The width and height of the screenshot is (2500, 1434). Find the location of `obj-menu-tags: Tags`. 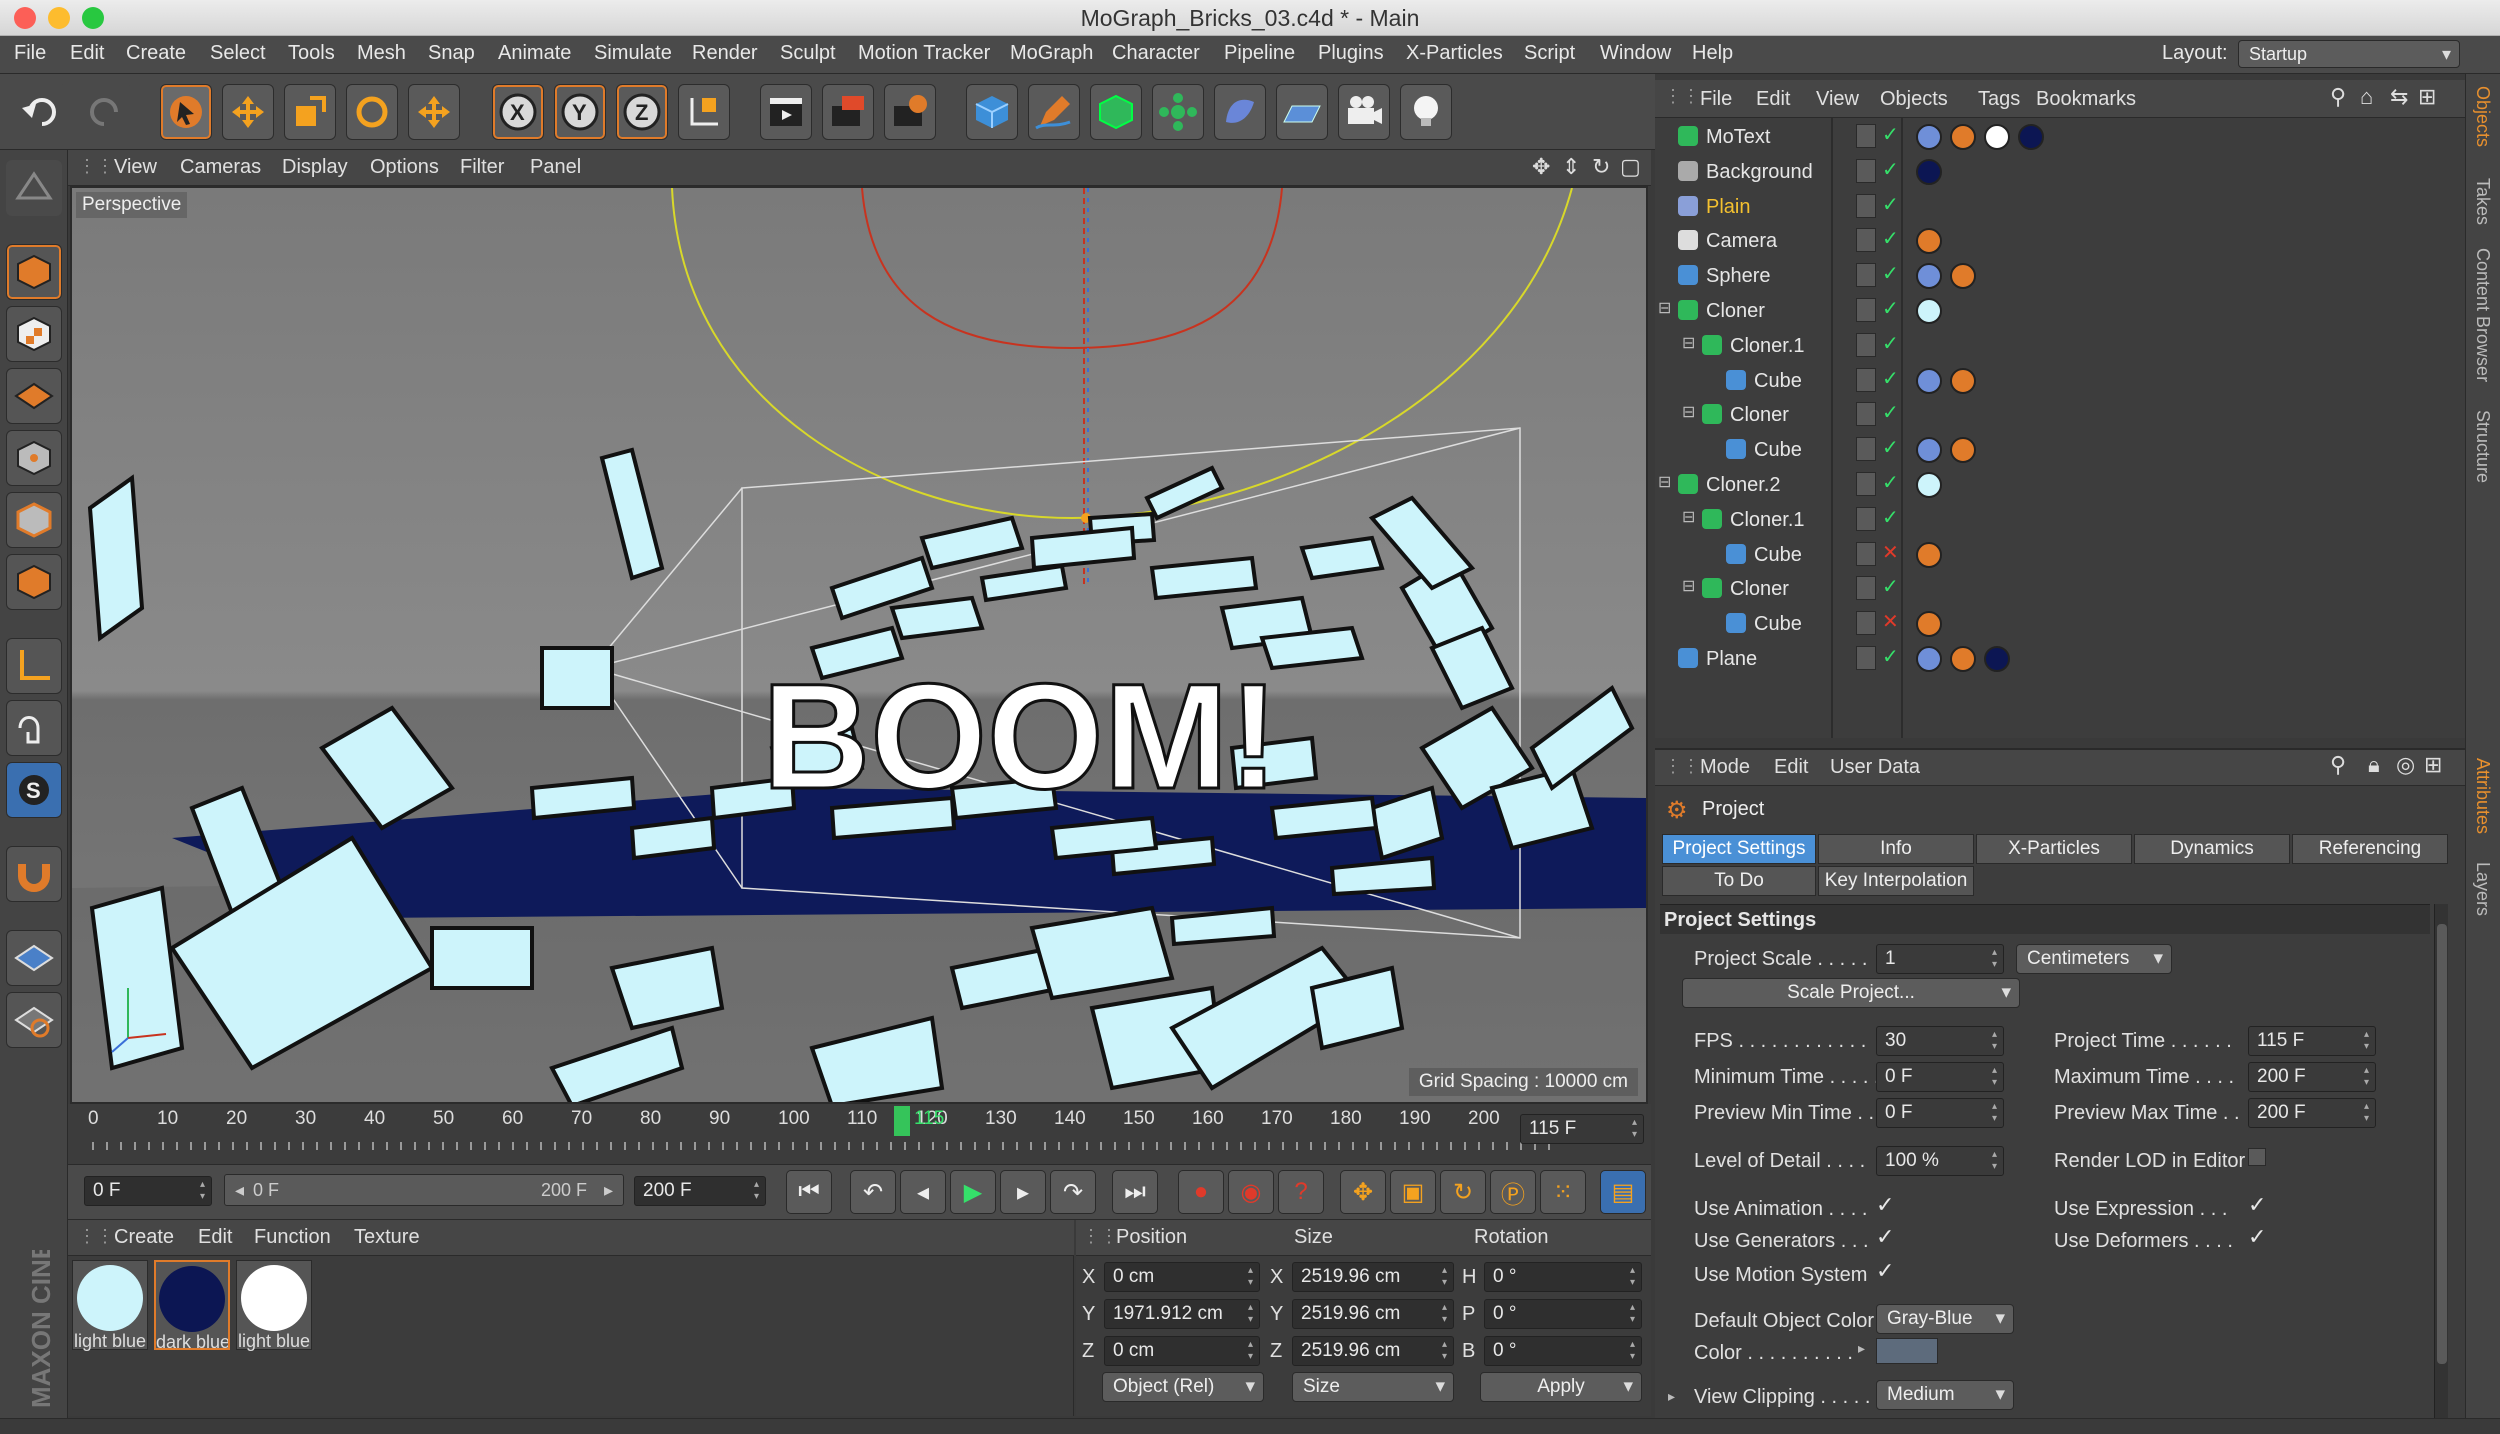

obj-menu-tags: Tags is located at coordinates (1999, 99).